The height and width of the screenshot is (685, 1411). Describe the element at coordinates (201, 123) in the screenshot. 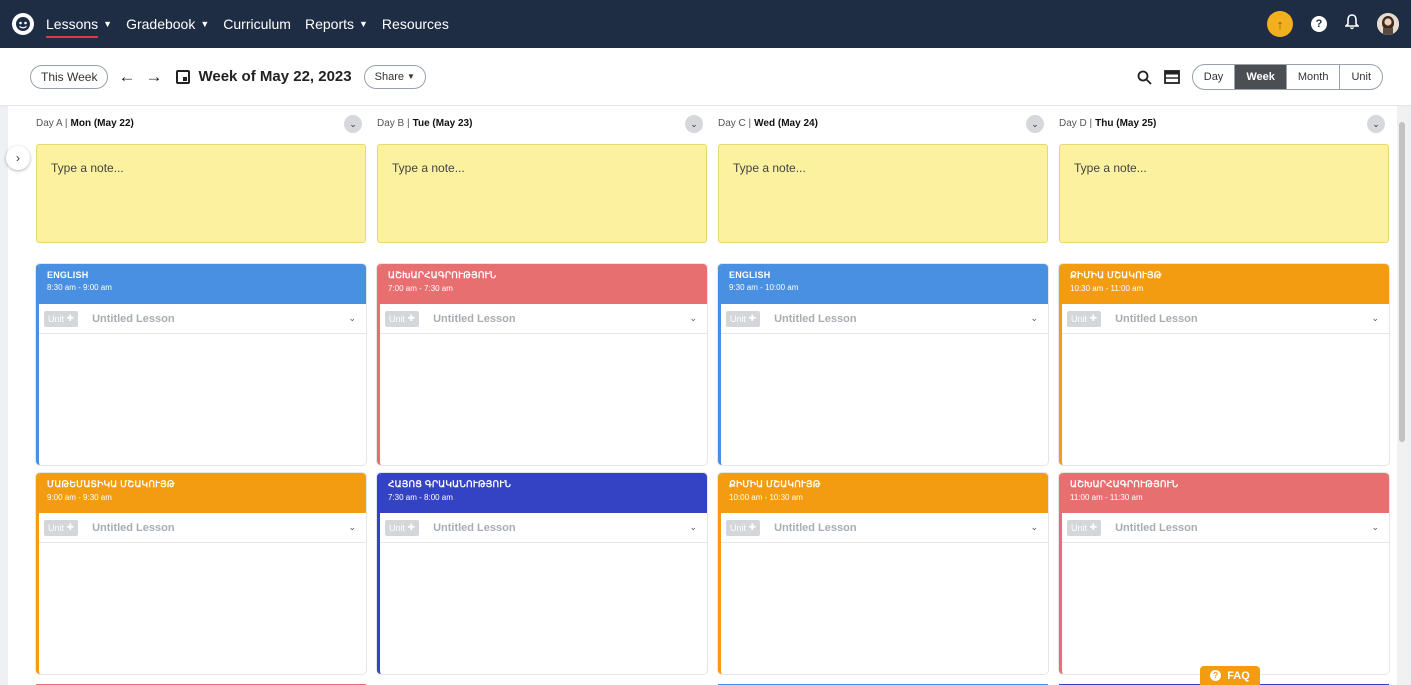

I see `day-header: Day A | Mon (May 22) ⌄` at that location.